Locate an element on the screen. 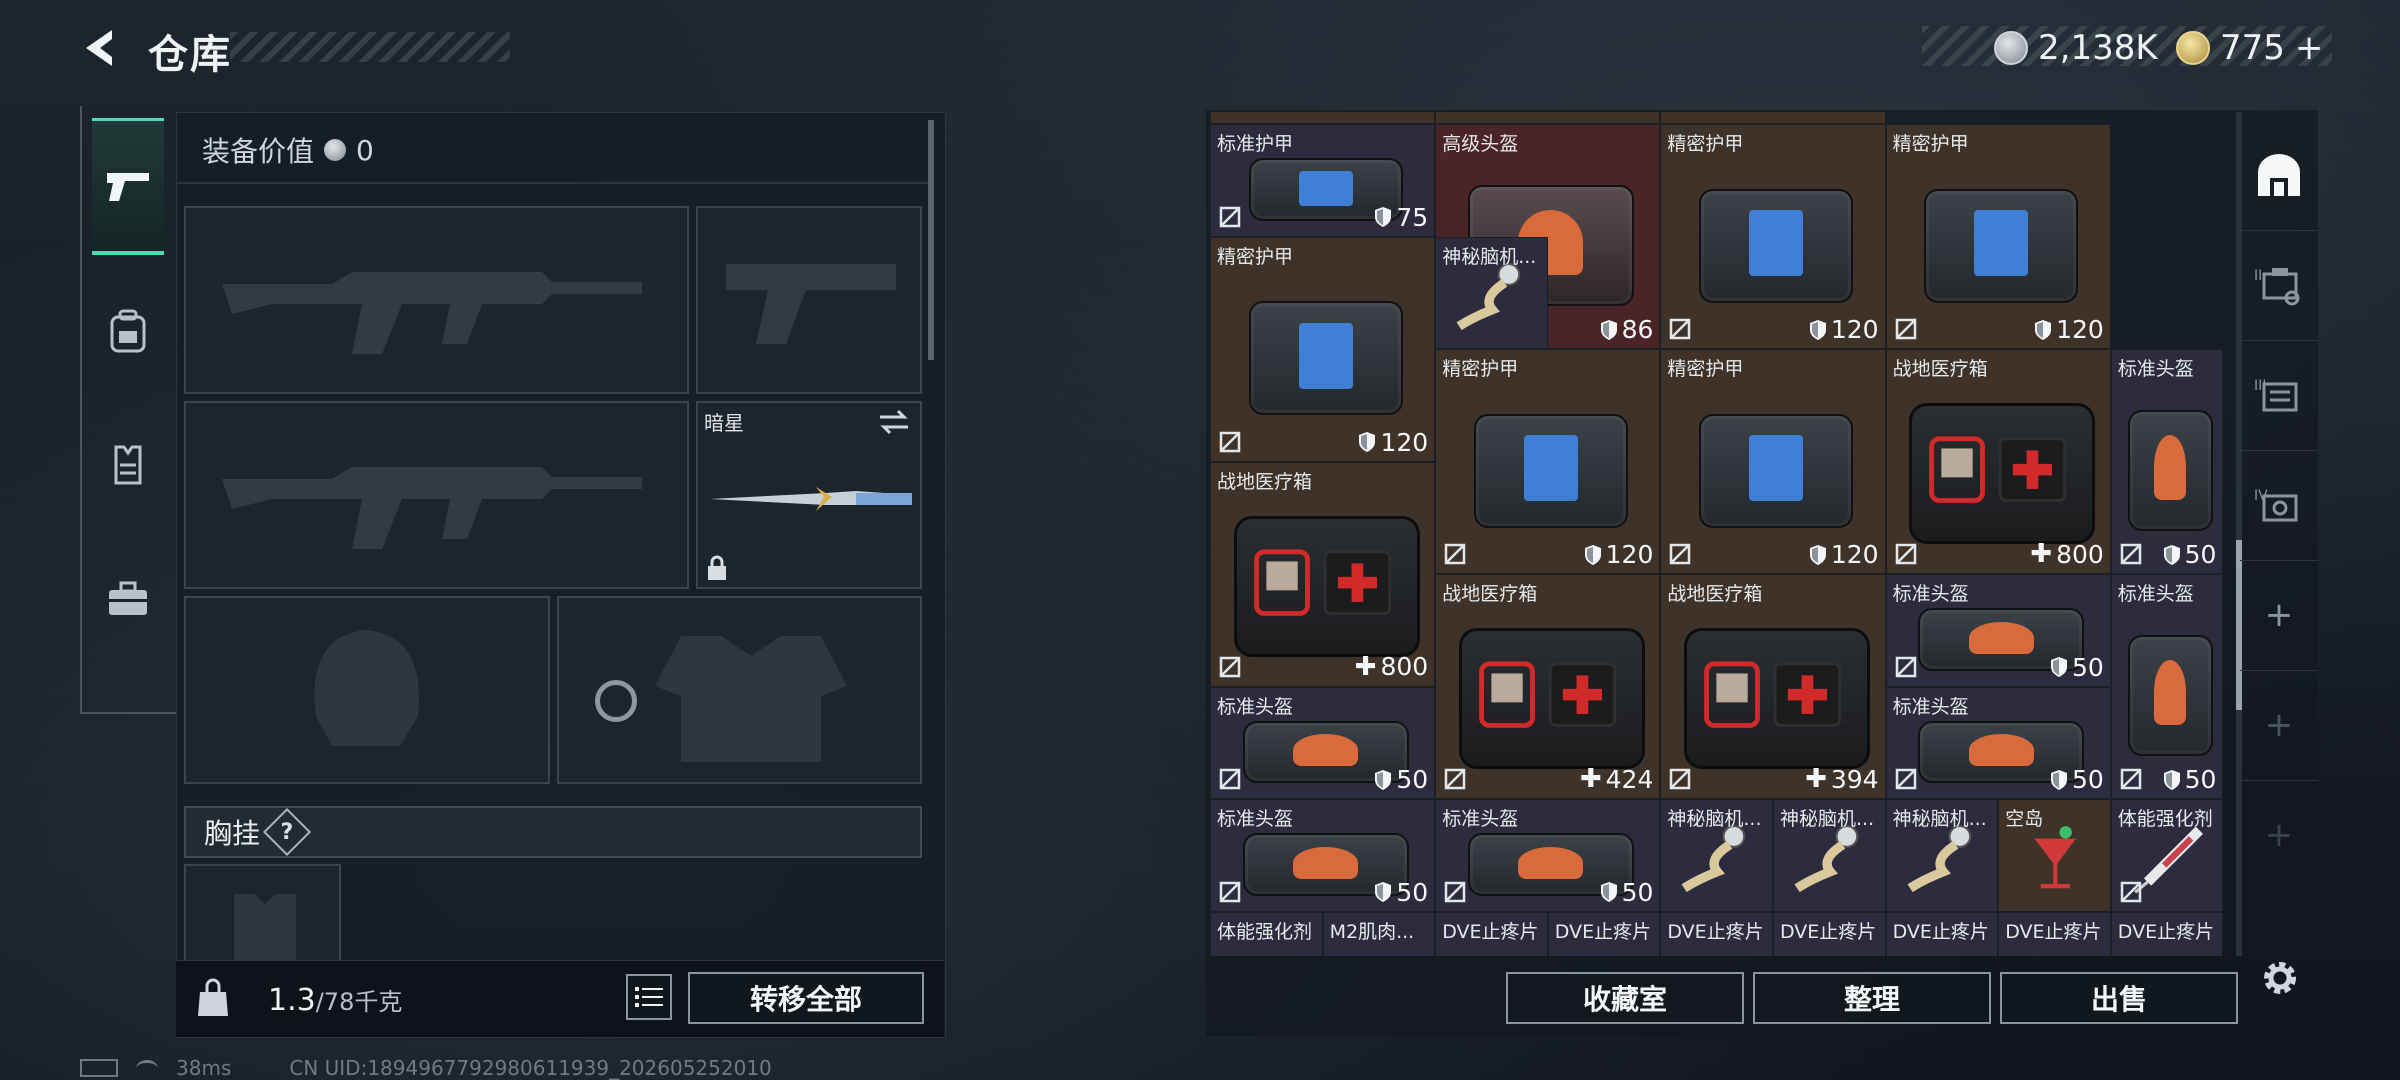  nav-vest is located at coordinates (128, 465).